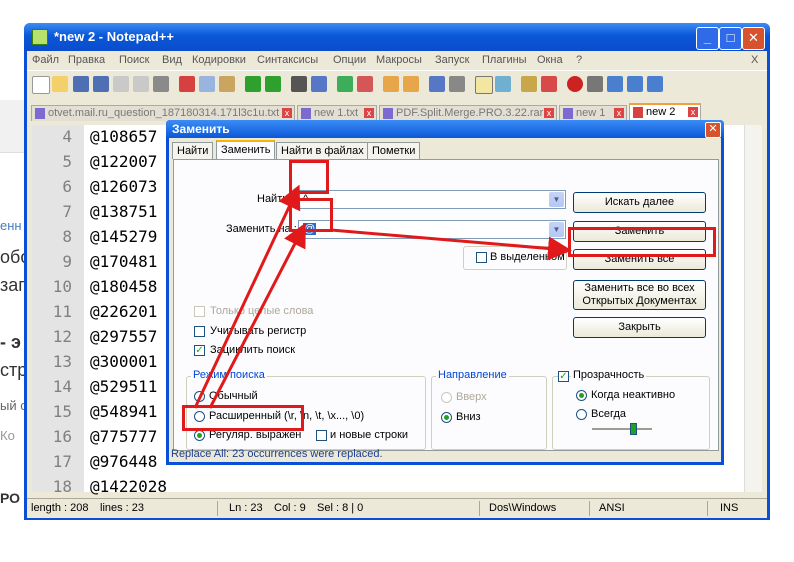 This screenshot has width=794, height=562. Describe the element at coordinates (257, 315) in the screenshot. I see `arrow-to-replace` at that location.